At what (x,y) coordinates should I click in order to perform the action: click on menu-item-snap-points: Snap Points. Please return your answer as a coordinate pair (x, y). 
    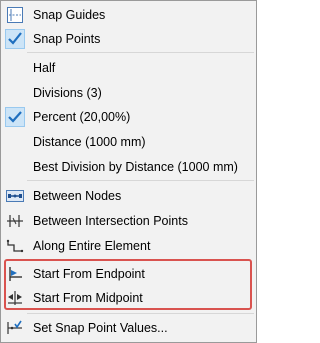
    Looking at the image, I should click on (128, 39).